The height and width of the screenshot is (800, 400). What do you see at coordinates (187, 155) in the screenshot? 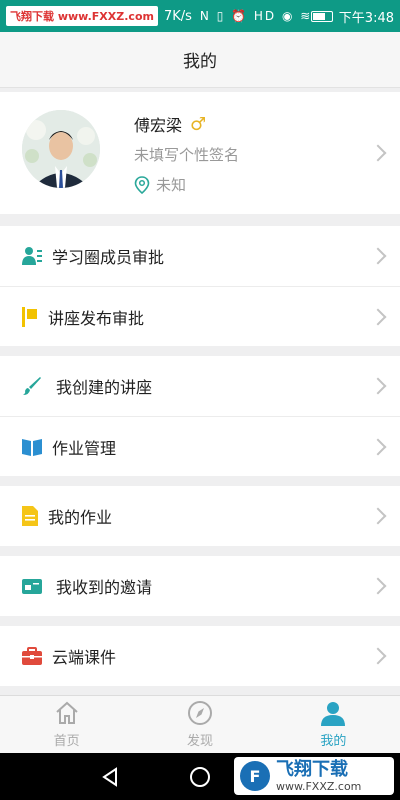
I see `signature-text: 未填写个性签名` at bounding box center [187, 155].